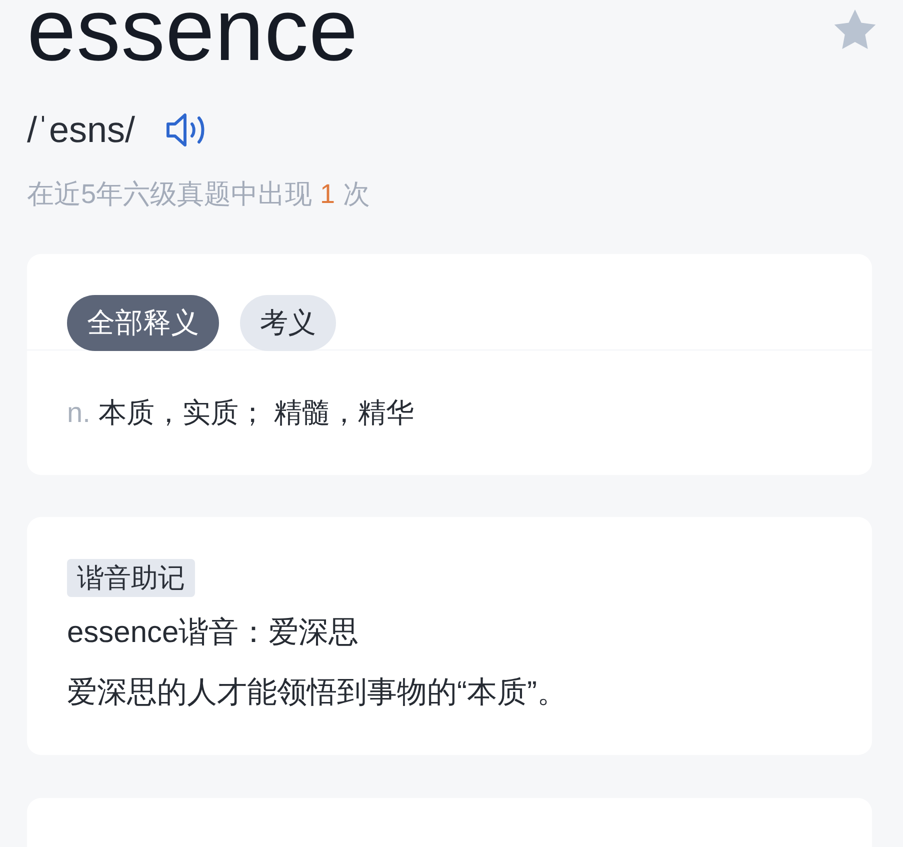  I want to click on mnemonic-text: essence谐音：爱深思, so click(213, 633).